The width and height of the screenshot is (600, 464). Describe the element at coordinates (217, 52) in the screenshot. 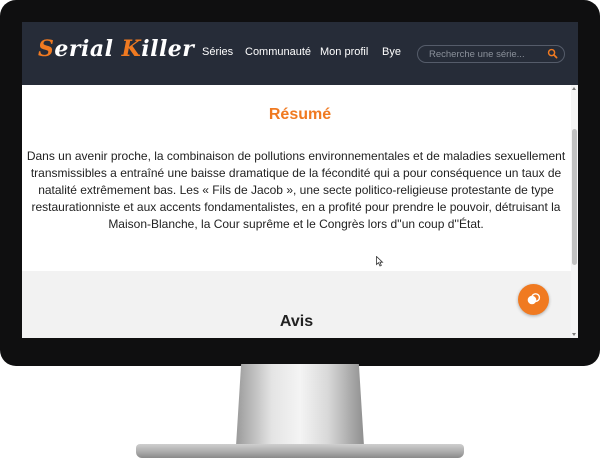

I see `nav-link-series: Séries` at that location.